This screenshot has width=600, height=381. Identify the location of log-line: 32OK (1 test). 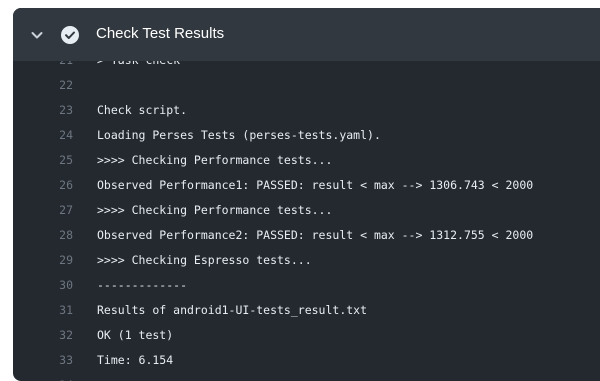
(93, 334).